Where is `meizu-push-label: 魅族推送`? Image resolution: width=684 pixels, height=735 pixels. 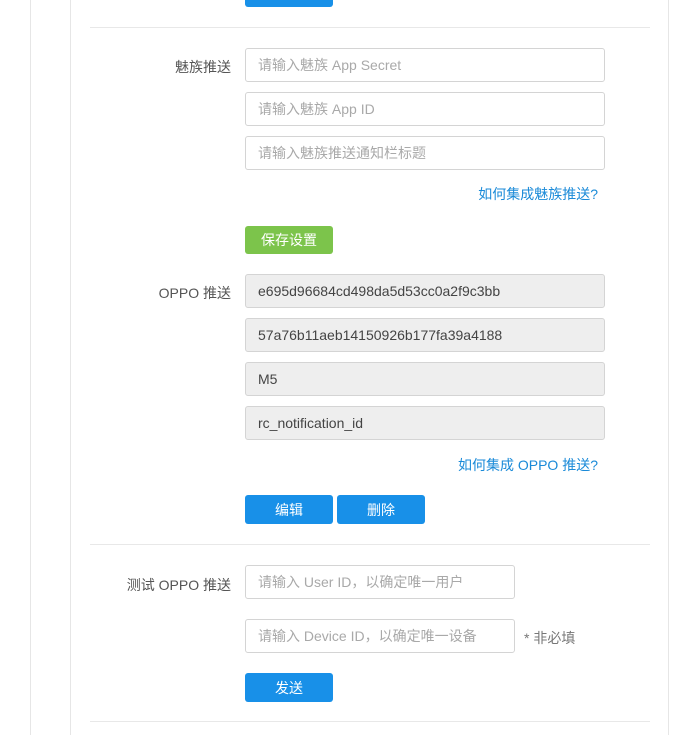
meizu-push-label: 魅族推送 is located at coordinates (203, 67).